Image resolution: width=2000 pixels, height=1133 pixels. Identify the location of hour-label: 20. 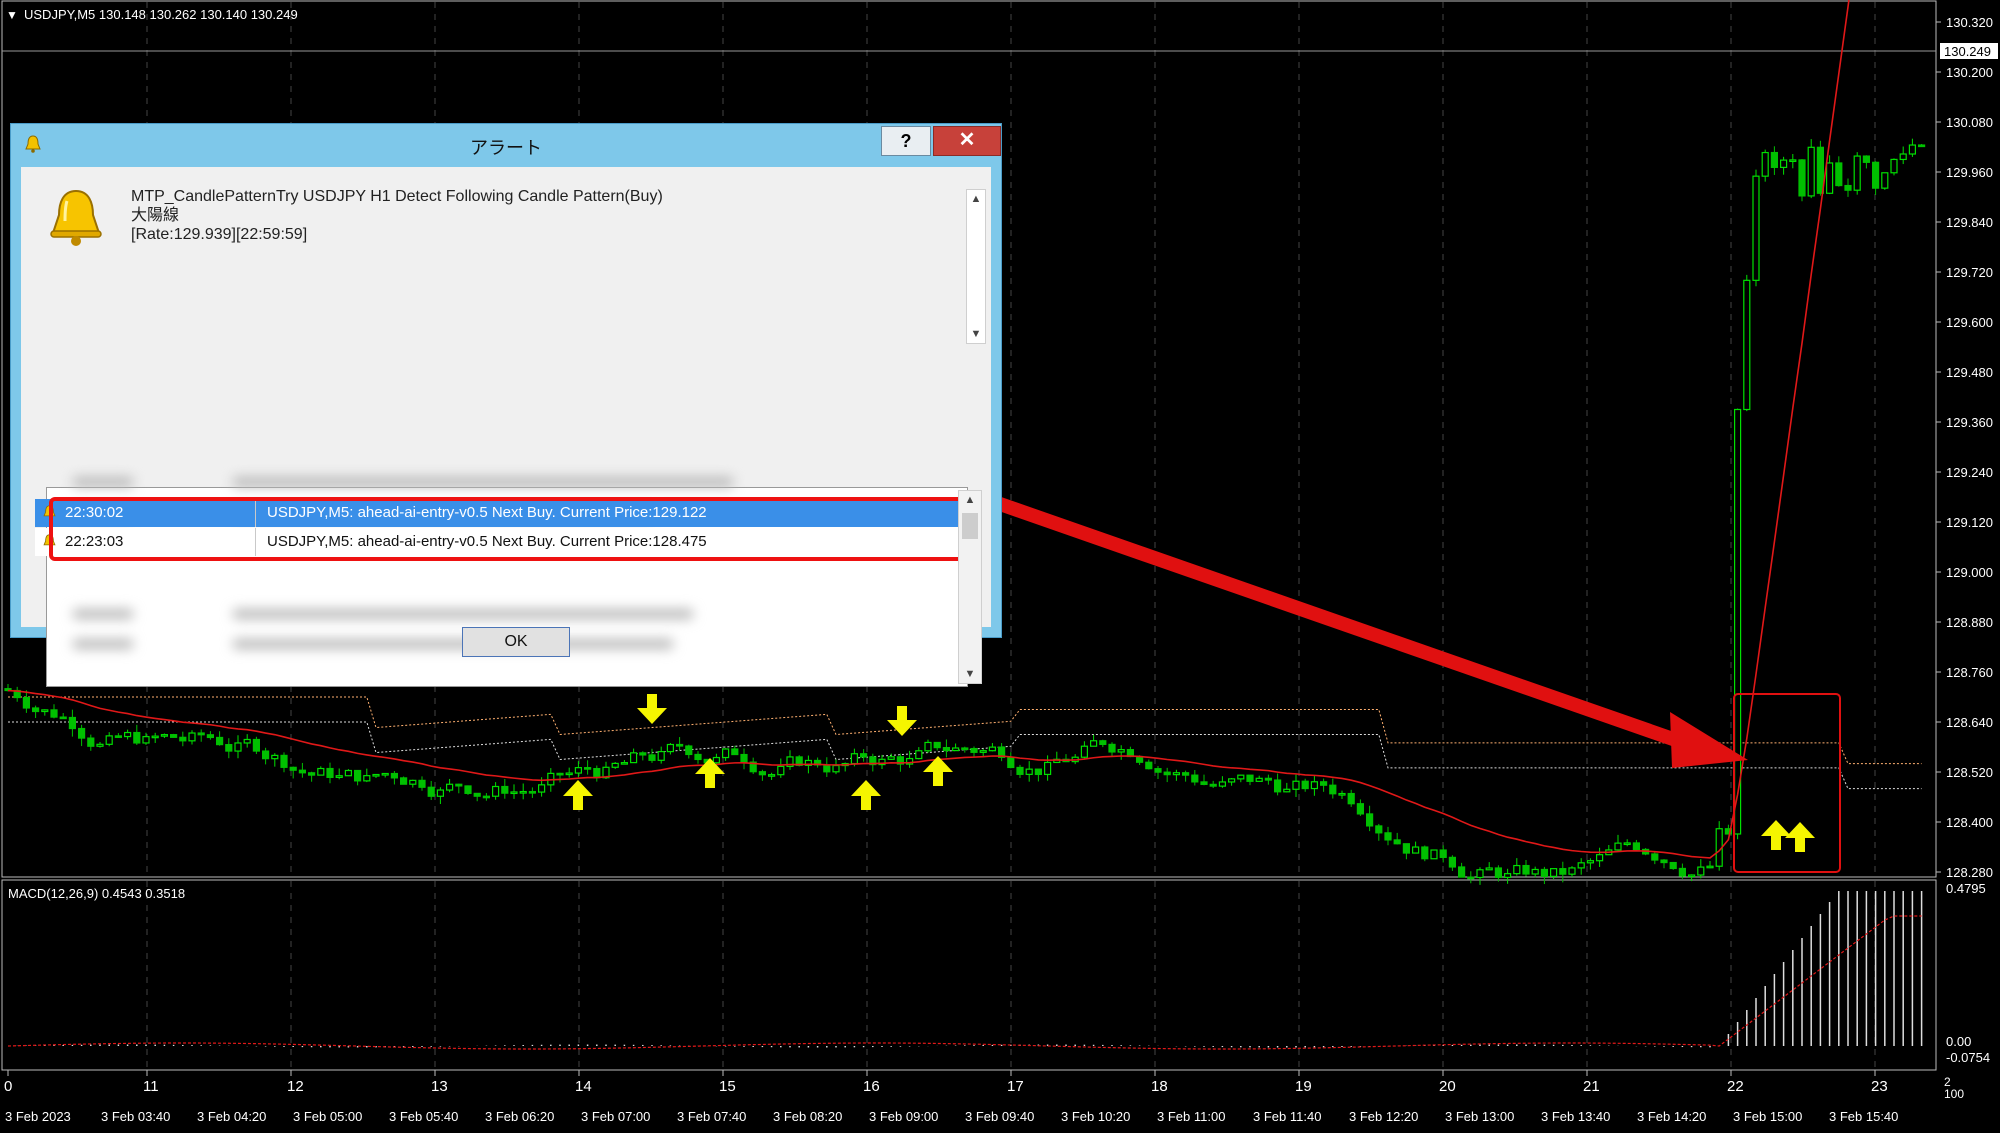
(1447, 1086).